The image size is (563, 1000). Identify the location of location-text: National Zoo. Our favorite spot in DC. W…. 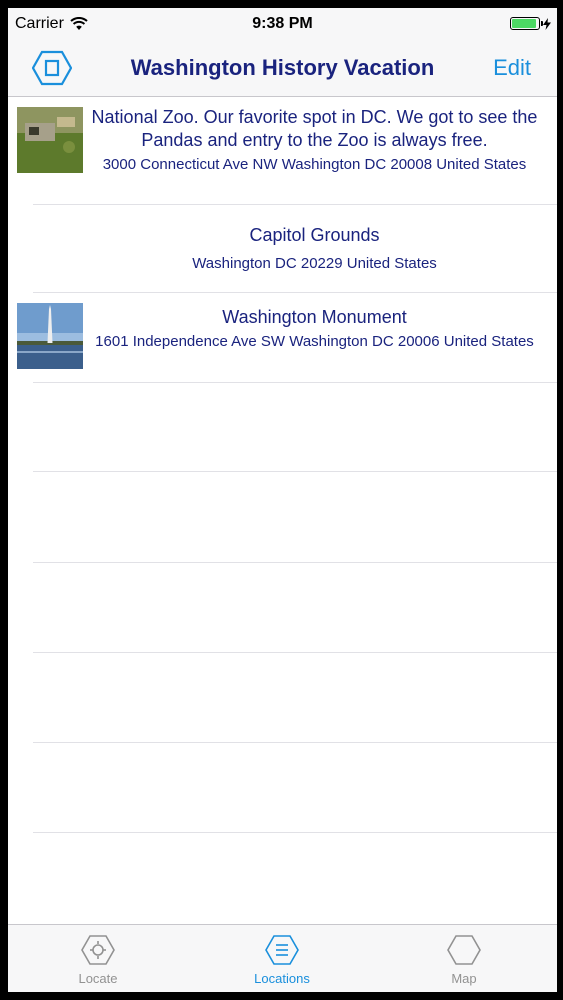
(314, 140).